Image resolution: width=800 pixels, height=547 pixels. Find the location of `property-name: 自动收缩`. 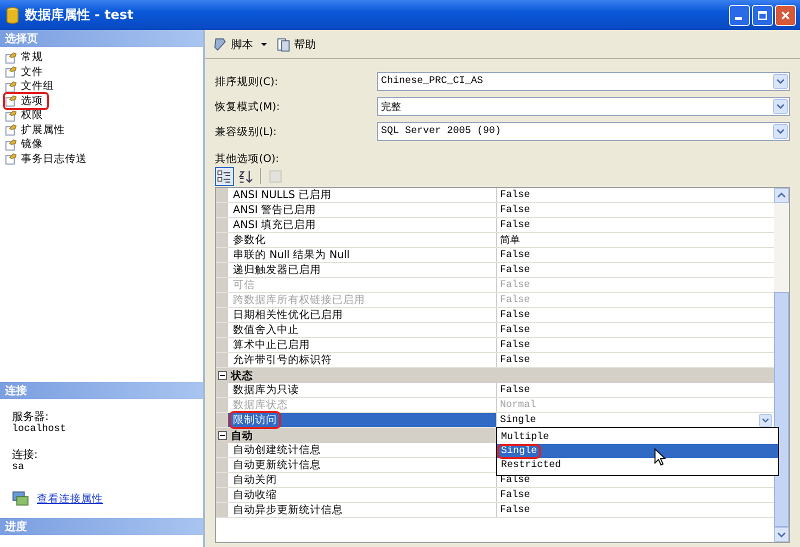

property-name: 自动收缩 is located at coordinates (362, 495).